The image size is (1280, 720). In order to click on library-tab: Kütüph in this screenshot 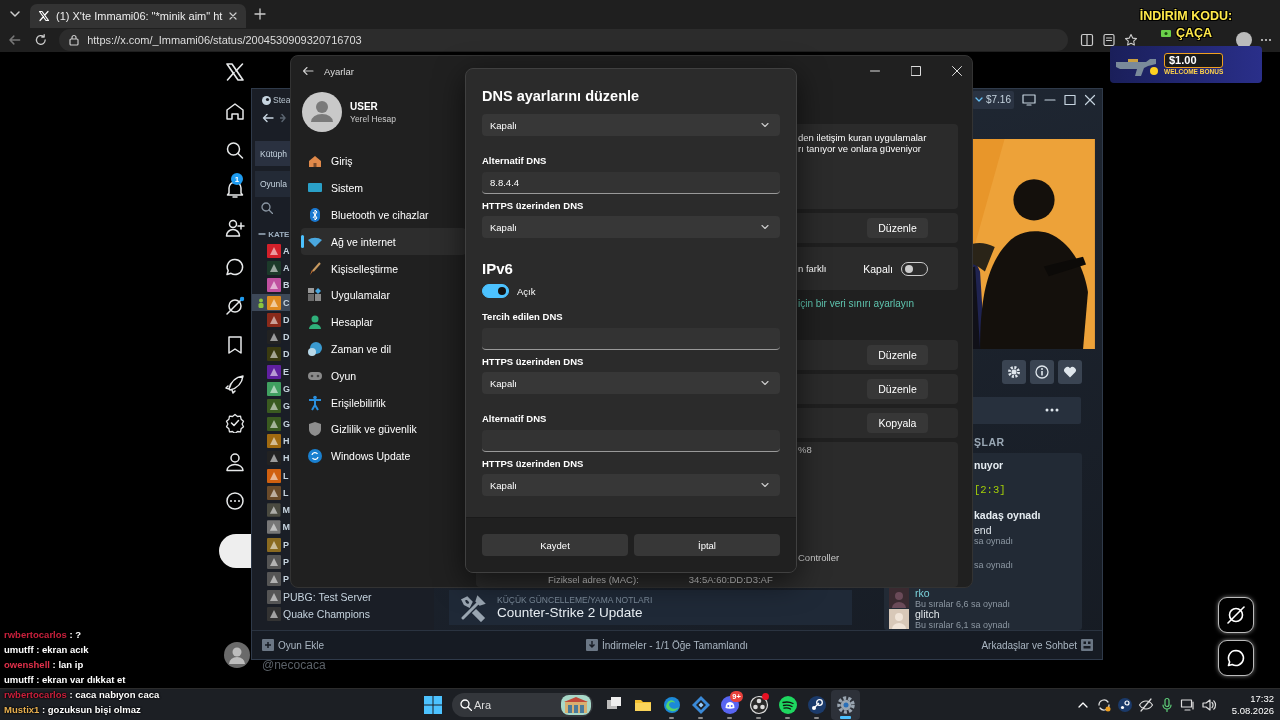, I will do `click(272, 153)`.